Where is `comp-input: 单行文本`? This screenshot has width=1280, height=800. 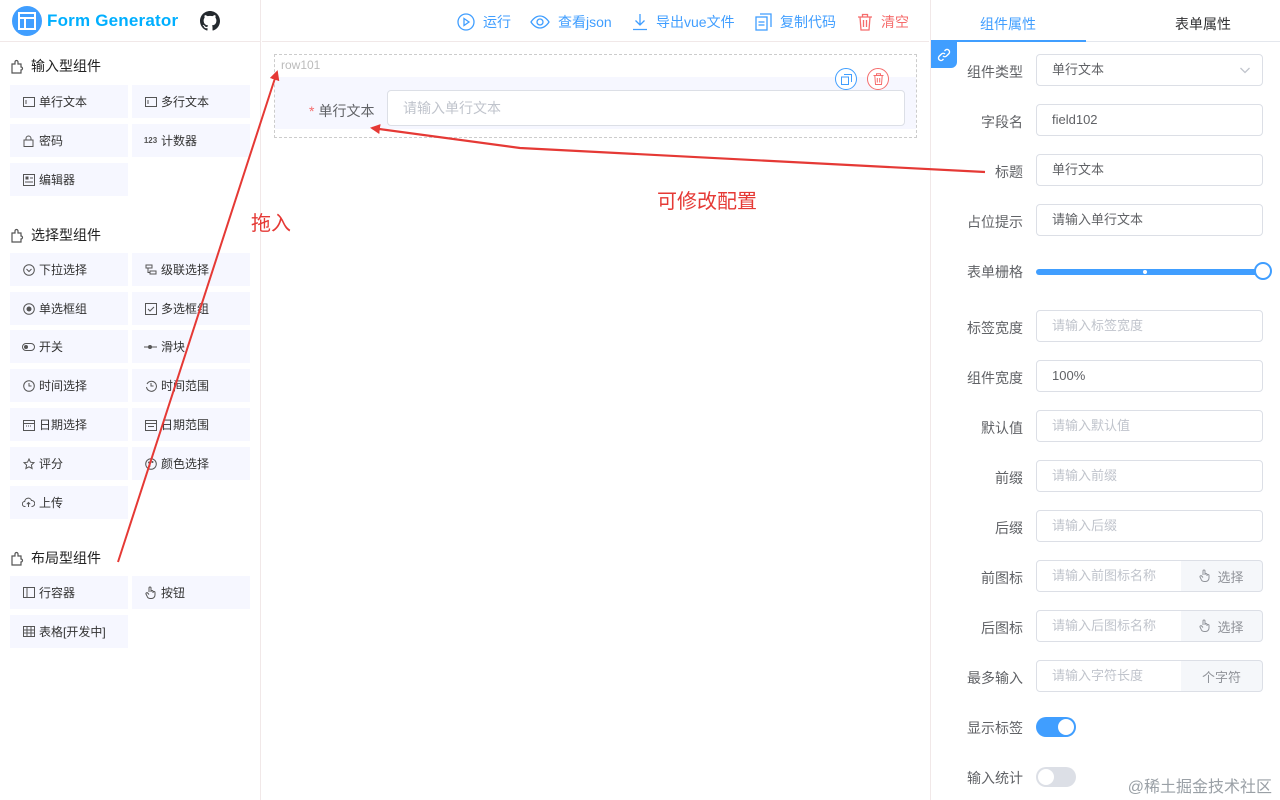
comp-input: 单行文本 is located at coordinates (69, 101).